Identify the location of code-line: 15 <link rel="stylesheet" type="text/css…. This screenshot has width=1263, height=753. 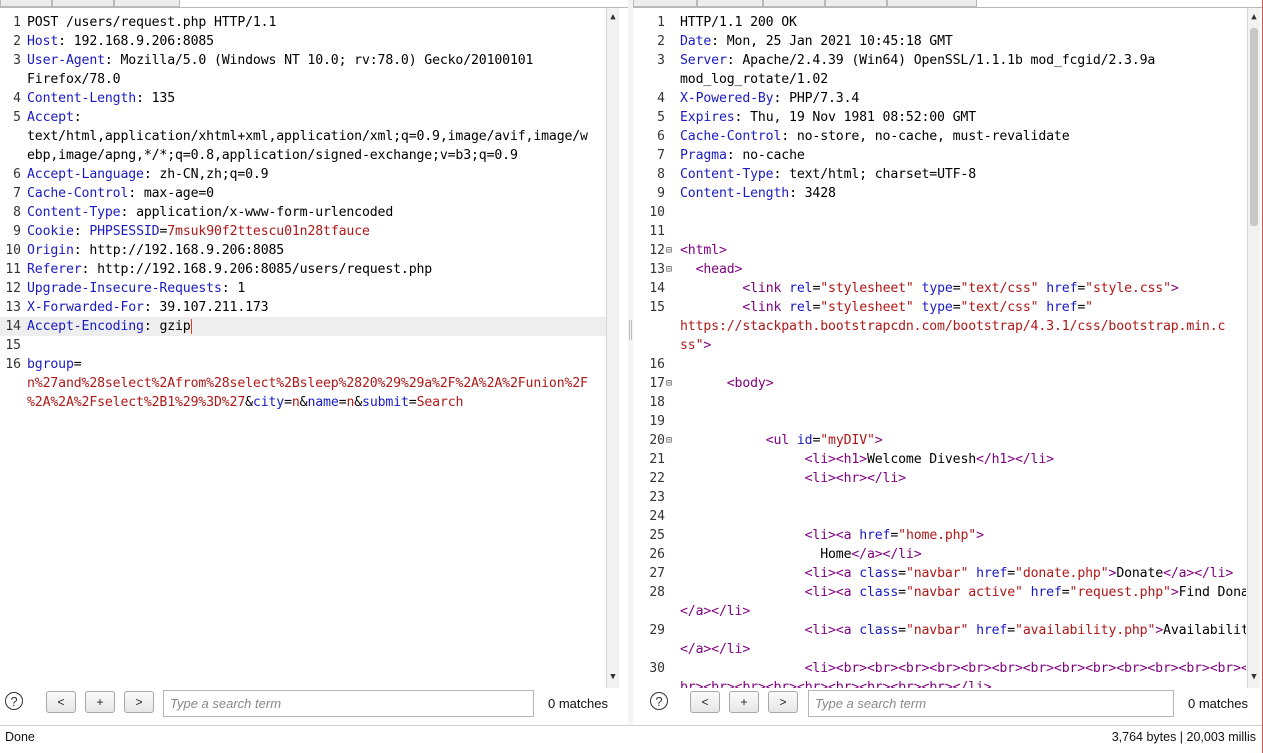
(946, 307).